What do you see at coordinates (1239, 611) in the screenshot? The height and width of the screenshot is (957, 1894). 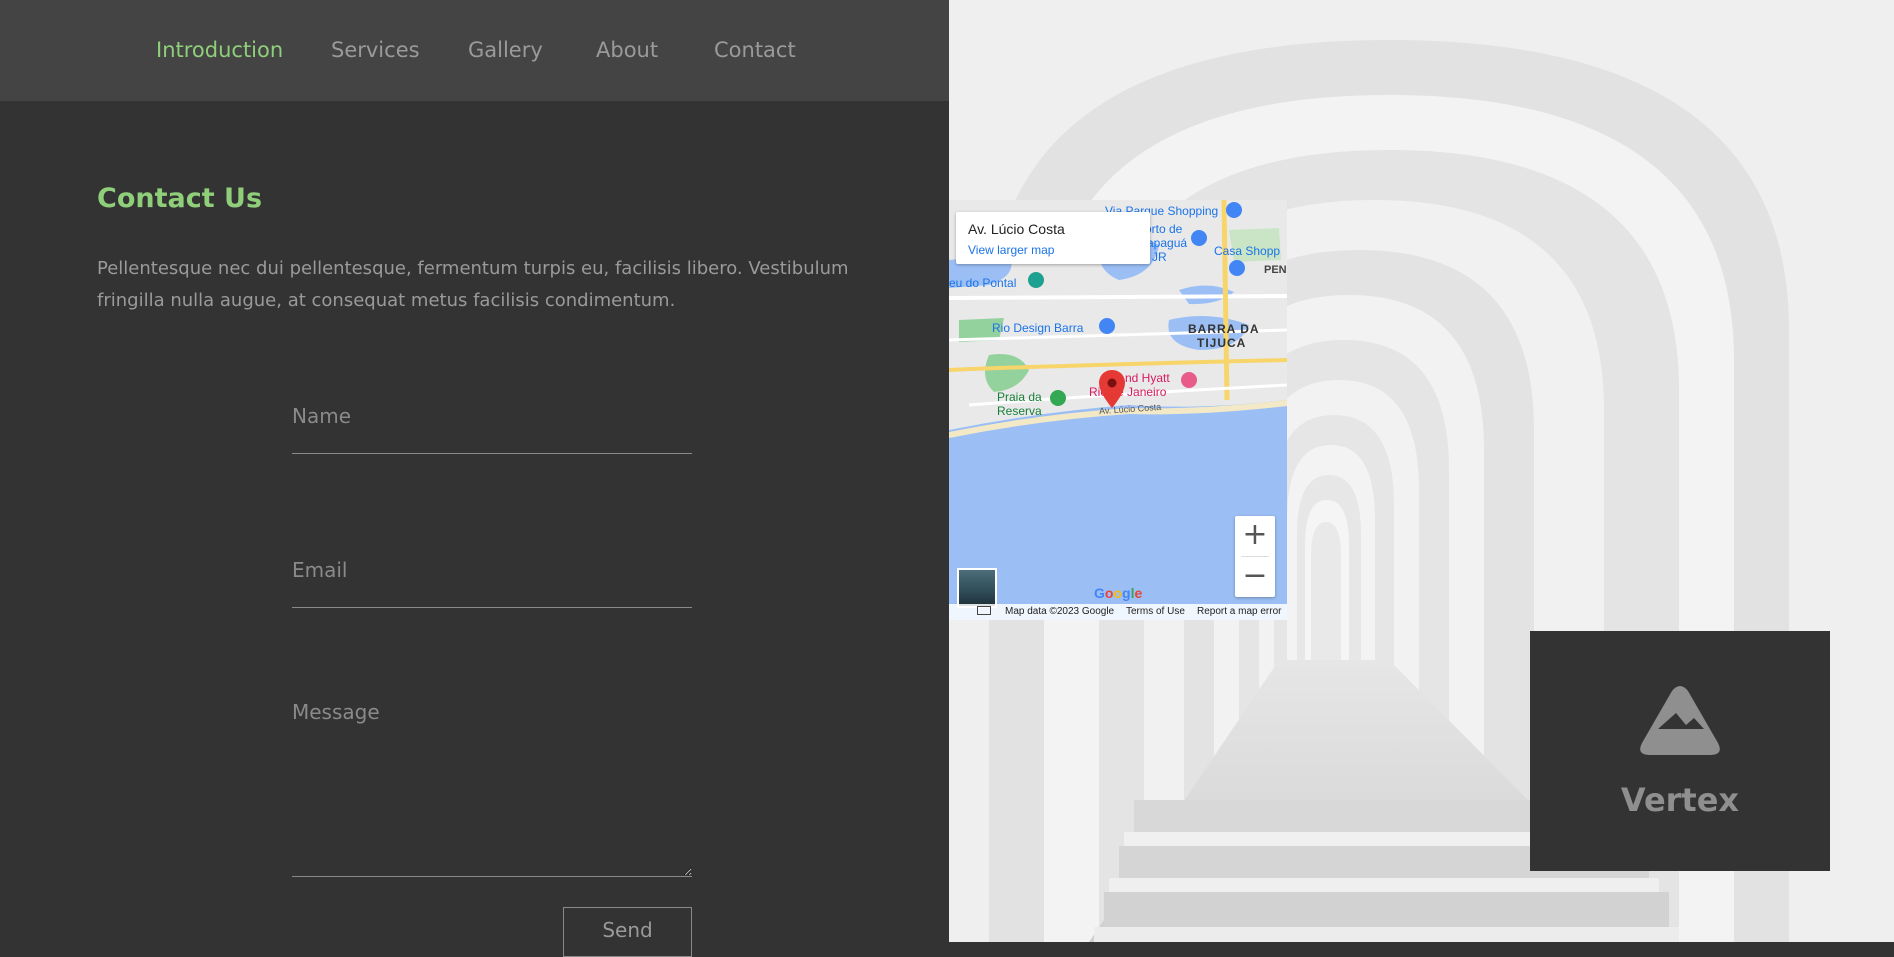 I see `report-map-error-link: Report a map error` at bounding box center [1239, 611].